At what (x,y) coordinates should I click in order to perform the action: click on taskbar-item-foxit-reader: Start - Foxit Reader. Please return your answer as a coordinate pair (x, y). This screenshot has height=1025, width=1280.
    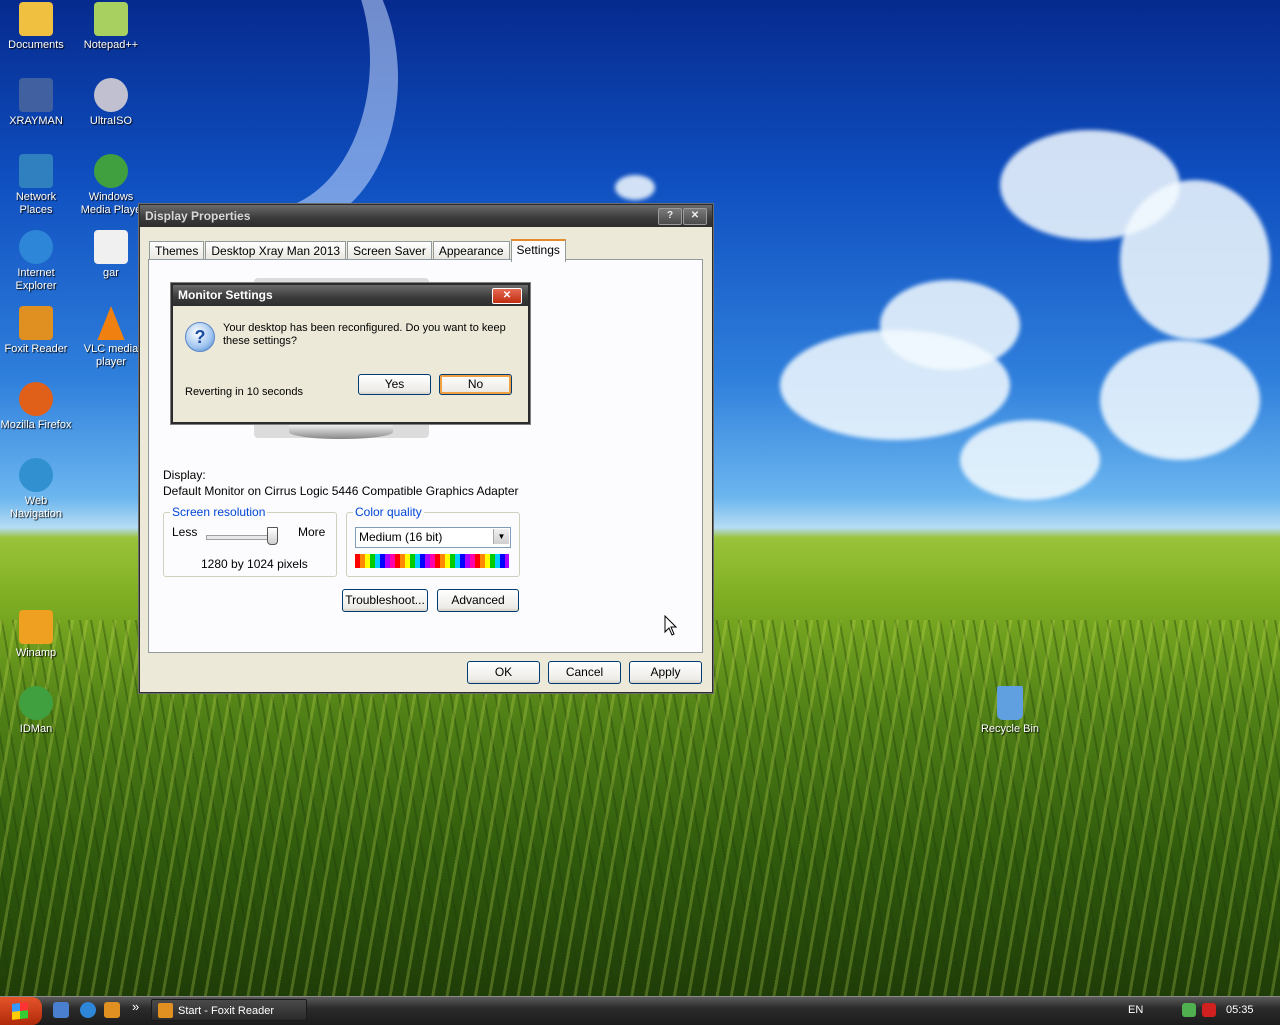
    Looking at the image, I should click on (229, 1010).